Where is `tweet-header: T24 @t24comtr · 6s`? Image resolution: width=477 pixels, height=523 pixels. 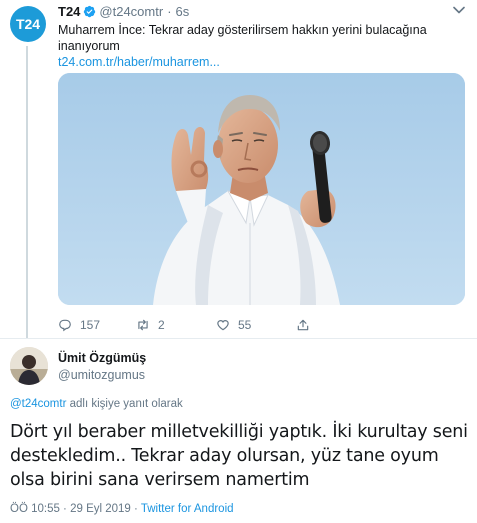 tweet-header: T24 @t24comtr · 6s is located at coordinates (123, 11).